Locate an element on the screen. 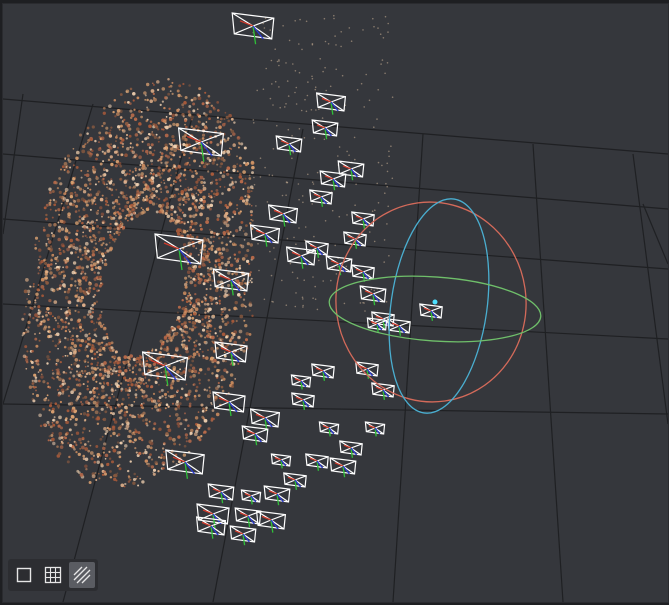  solid-view-button is located at coordinates (24, 575).